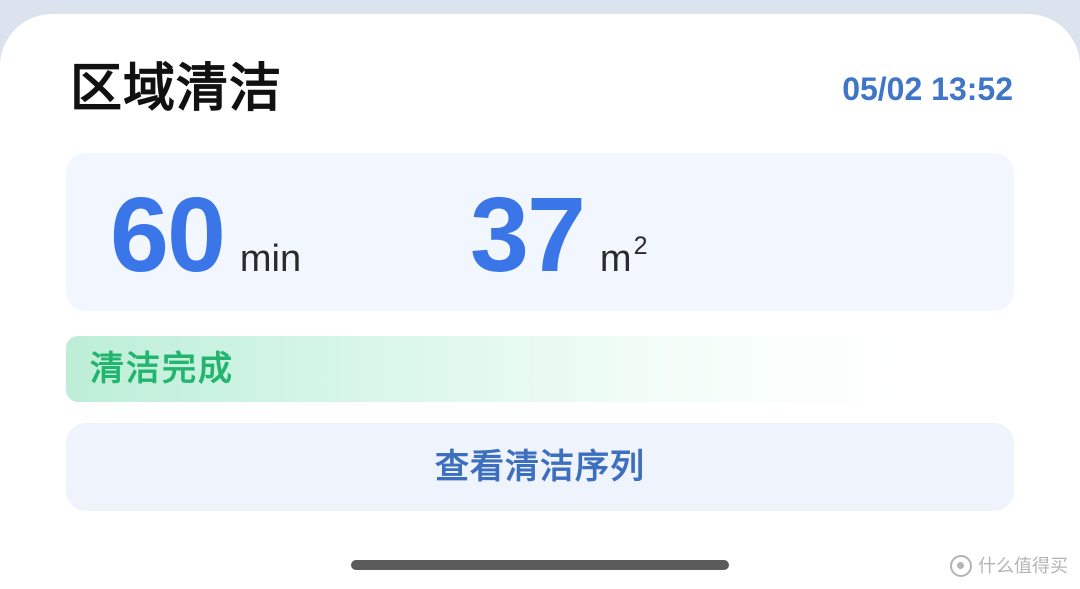 The height and width of the screenshot is (589, 1080). What do you see at coordinates (526, 369) in the screenshot?
I see `status-banner: 清洁完成` at bounding box center [526, 369].